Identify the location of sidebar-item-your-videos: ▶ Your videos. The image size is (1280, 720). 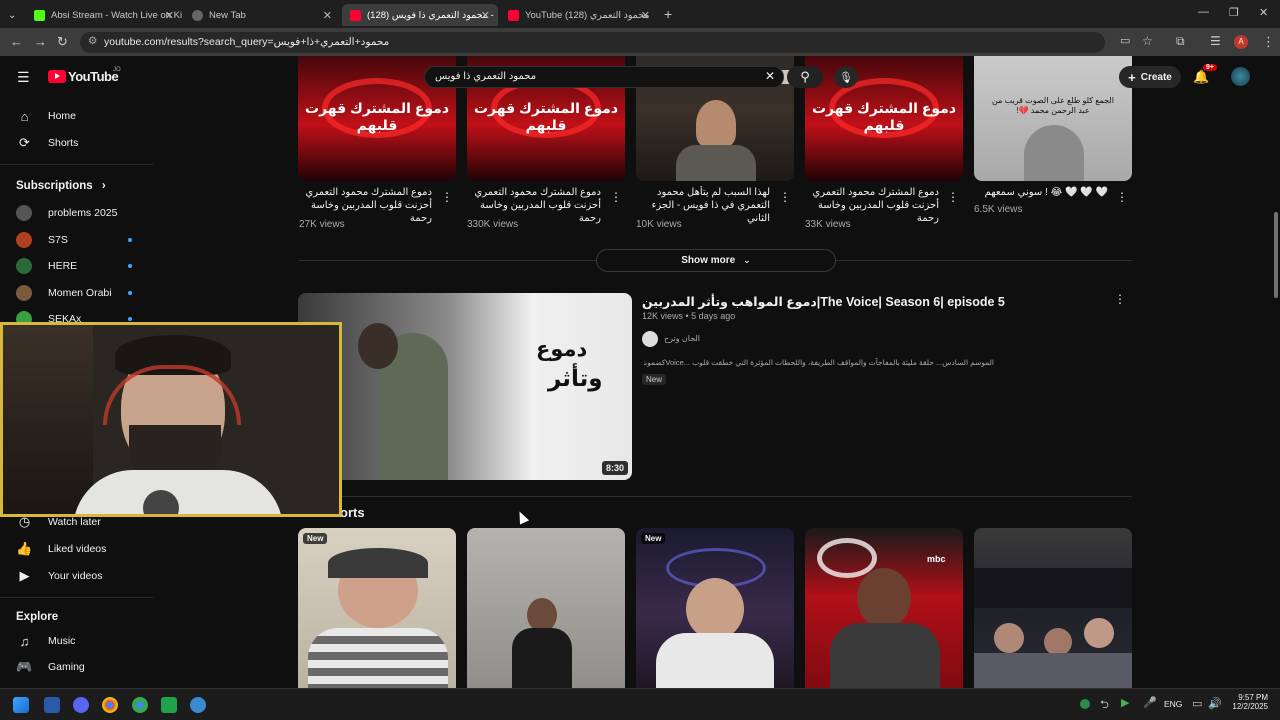
(80, 576).